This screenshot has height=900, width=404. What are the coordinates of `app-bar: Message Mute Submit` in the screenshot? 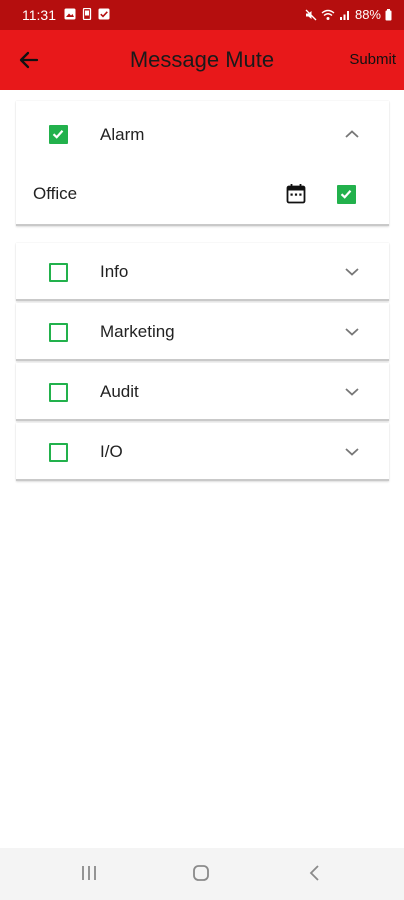 It's located at (202, 60).